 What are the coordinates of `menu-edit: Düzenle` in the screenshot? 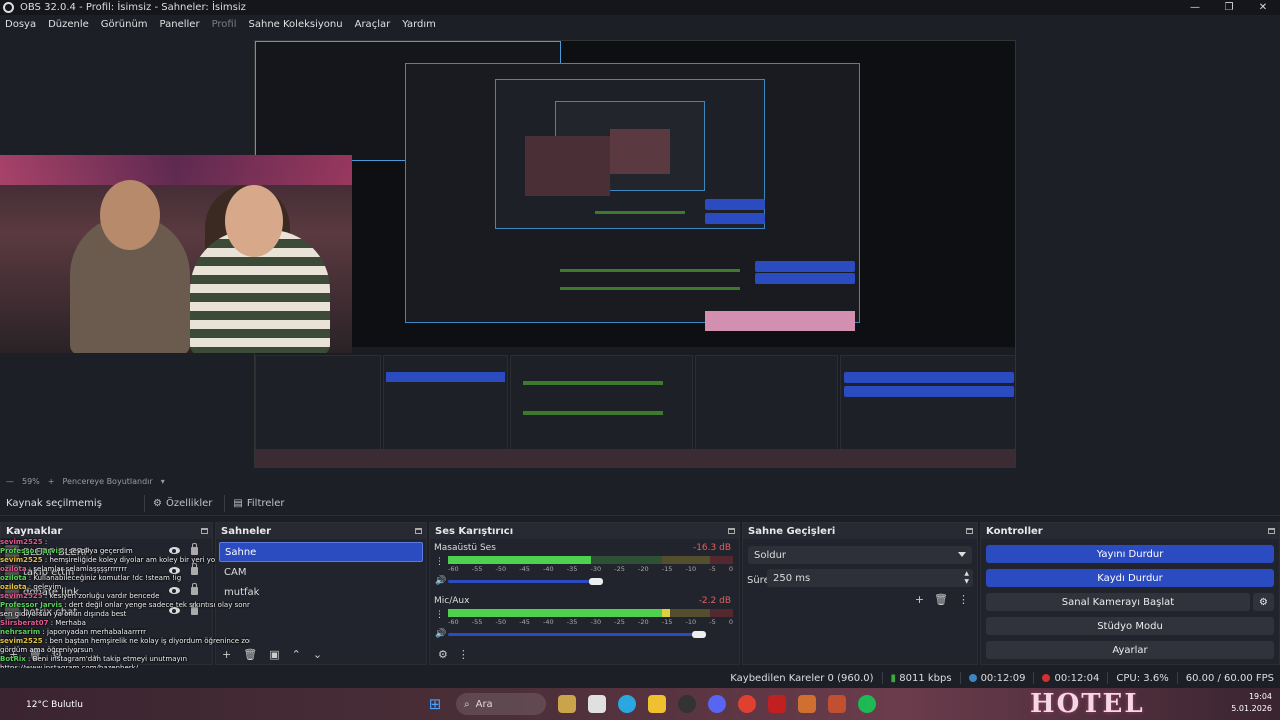 It's located at (68, 24).